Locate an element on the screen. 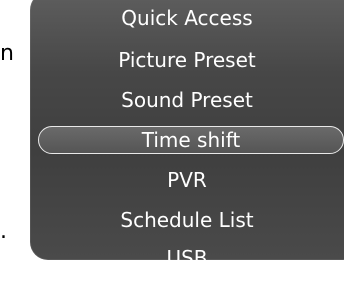 Image resolution: width=344 pixels, height=289 pixels. menu-item-picture-preset: Picture Preset is located at coordinates (187, 60).